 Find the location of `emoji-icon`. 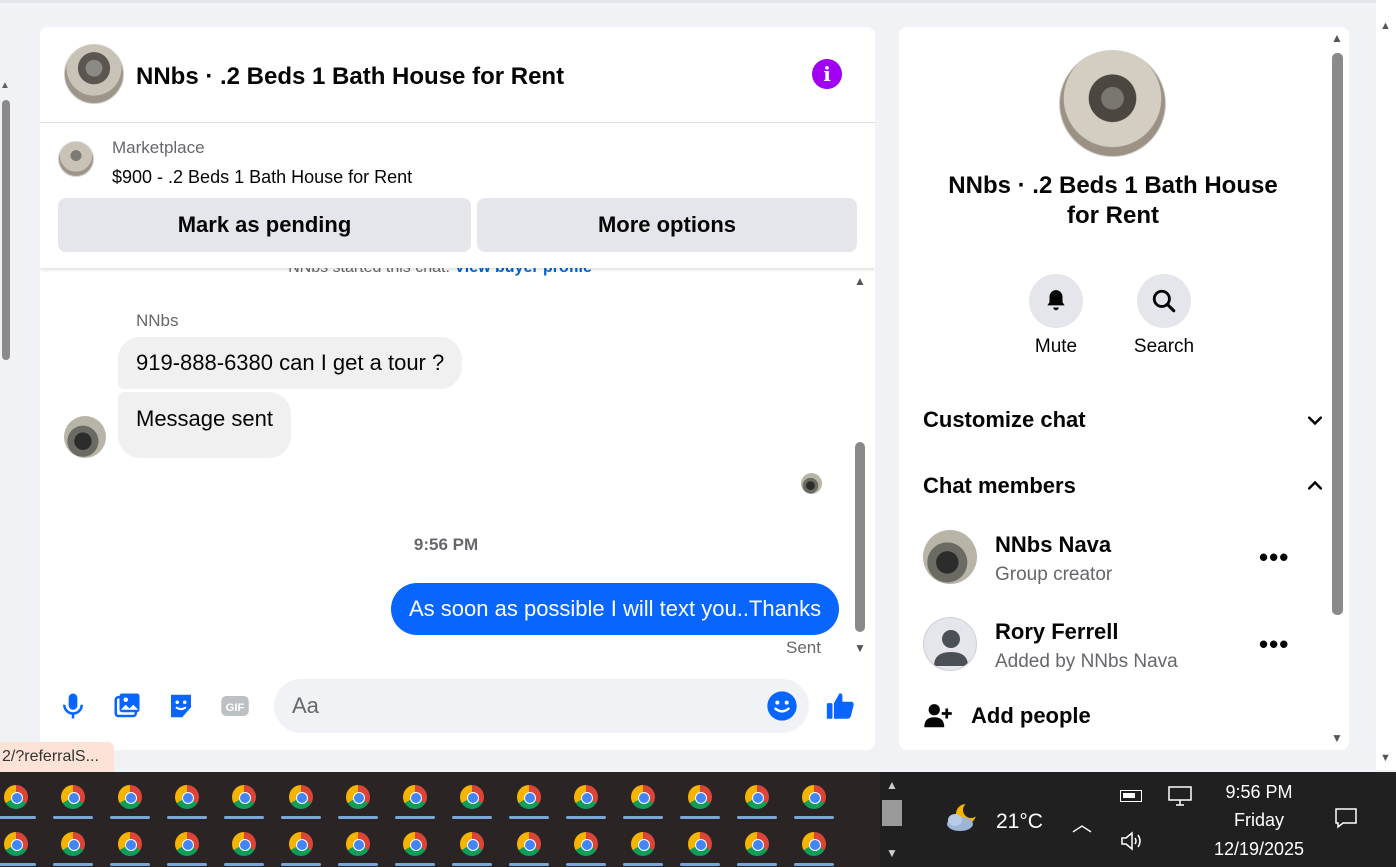

emoji-icon is located at coordinates (782, 706).